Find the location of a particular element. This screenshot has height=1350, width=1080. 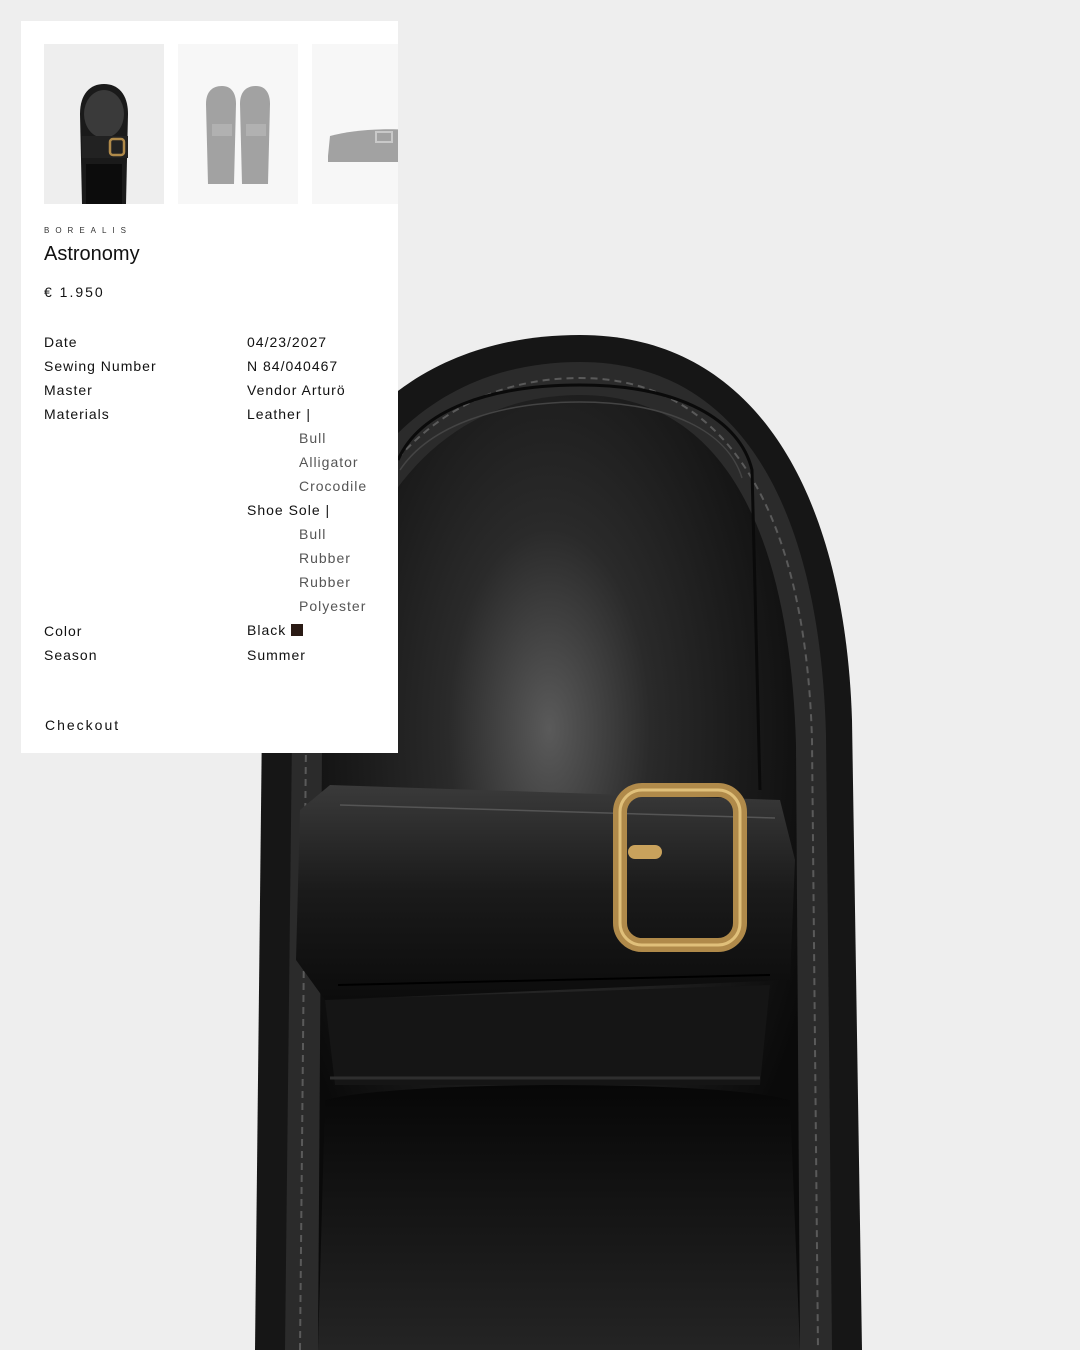

date-label: Date is located at coordinates (61, 342).